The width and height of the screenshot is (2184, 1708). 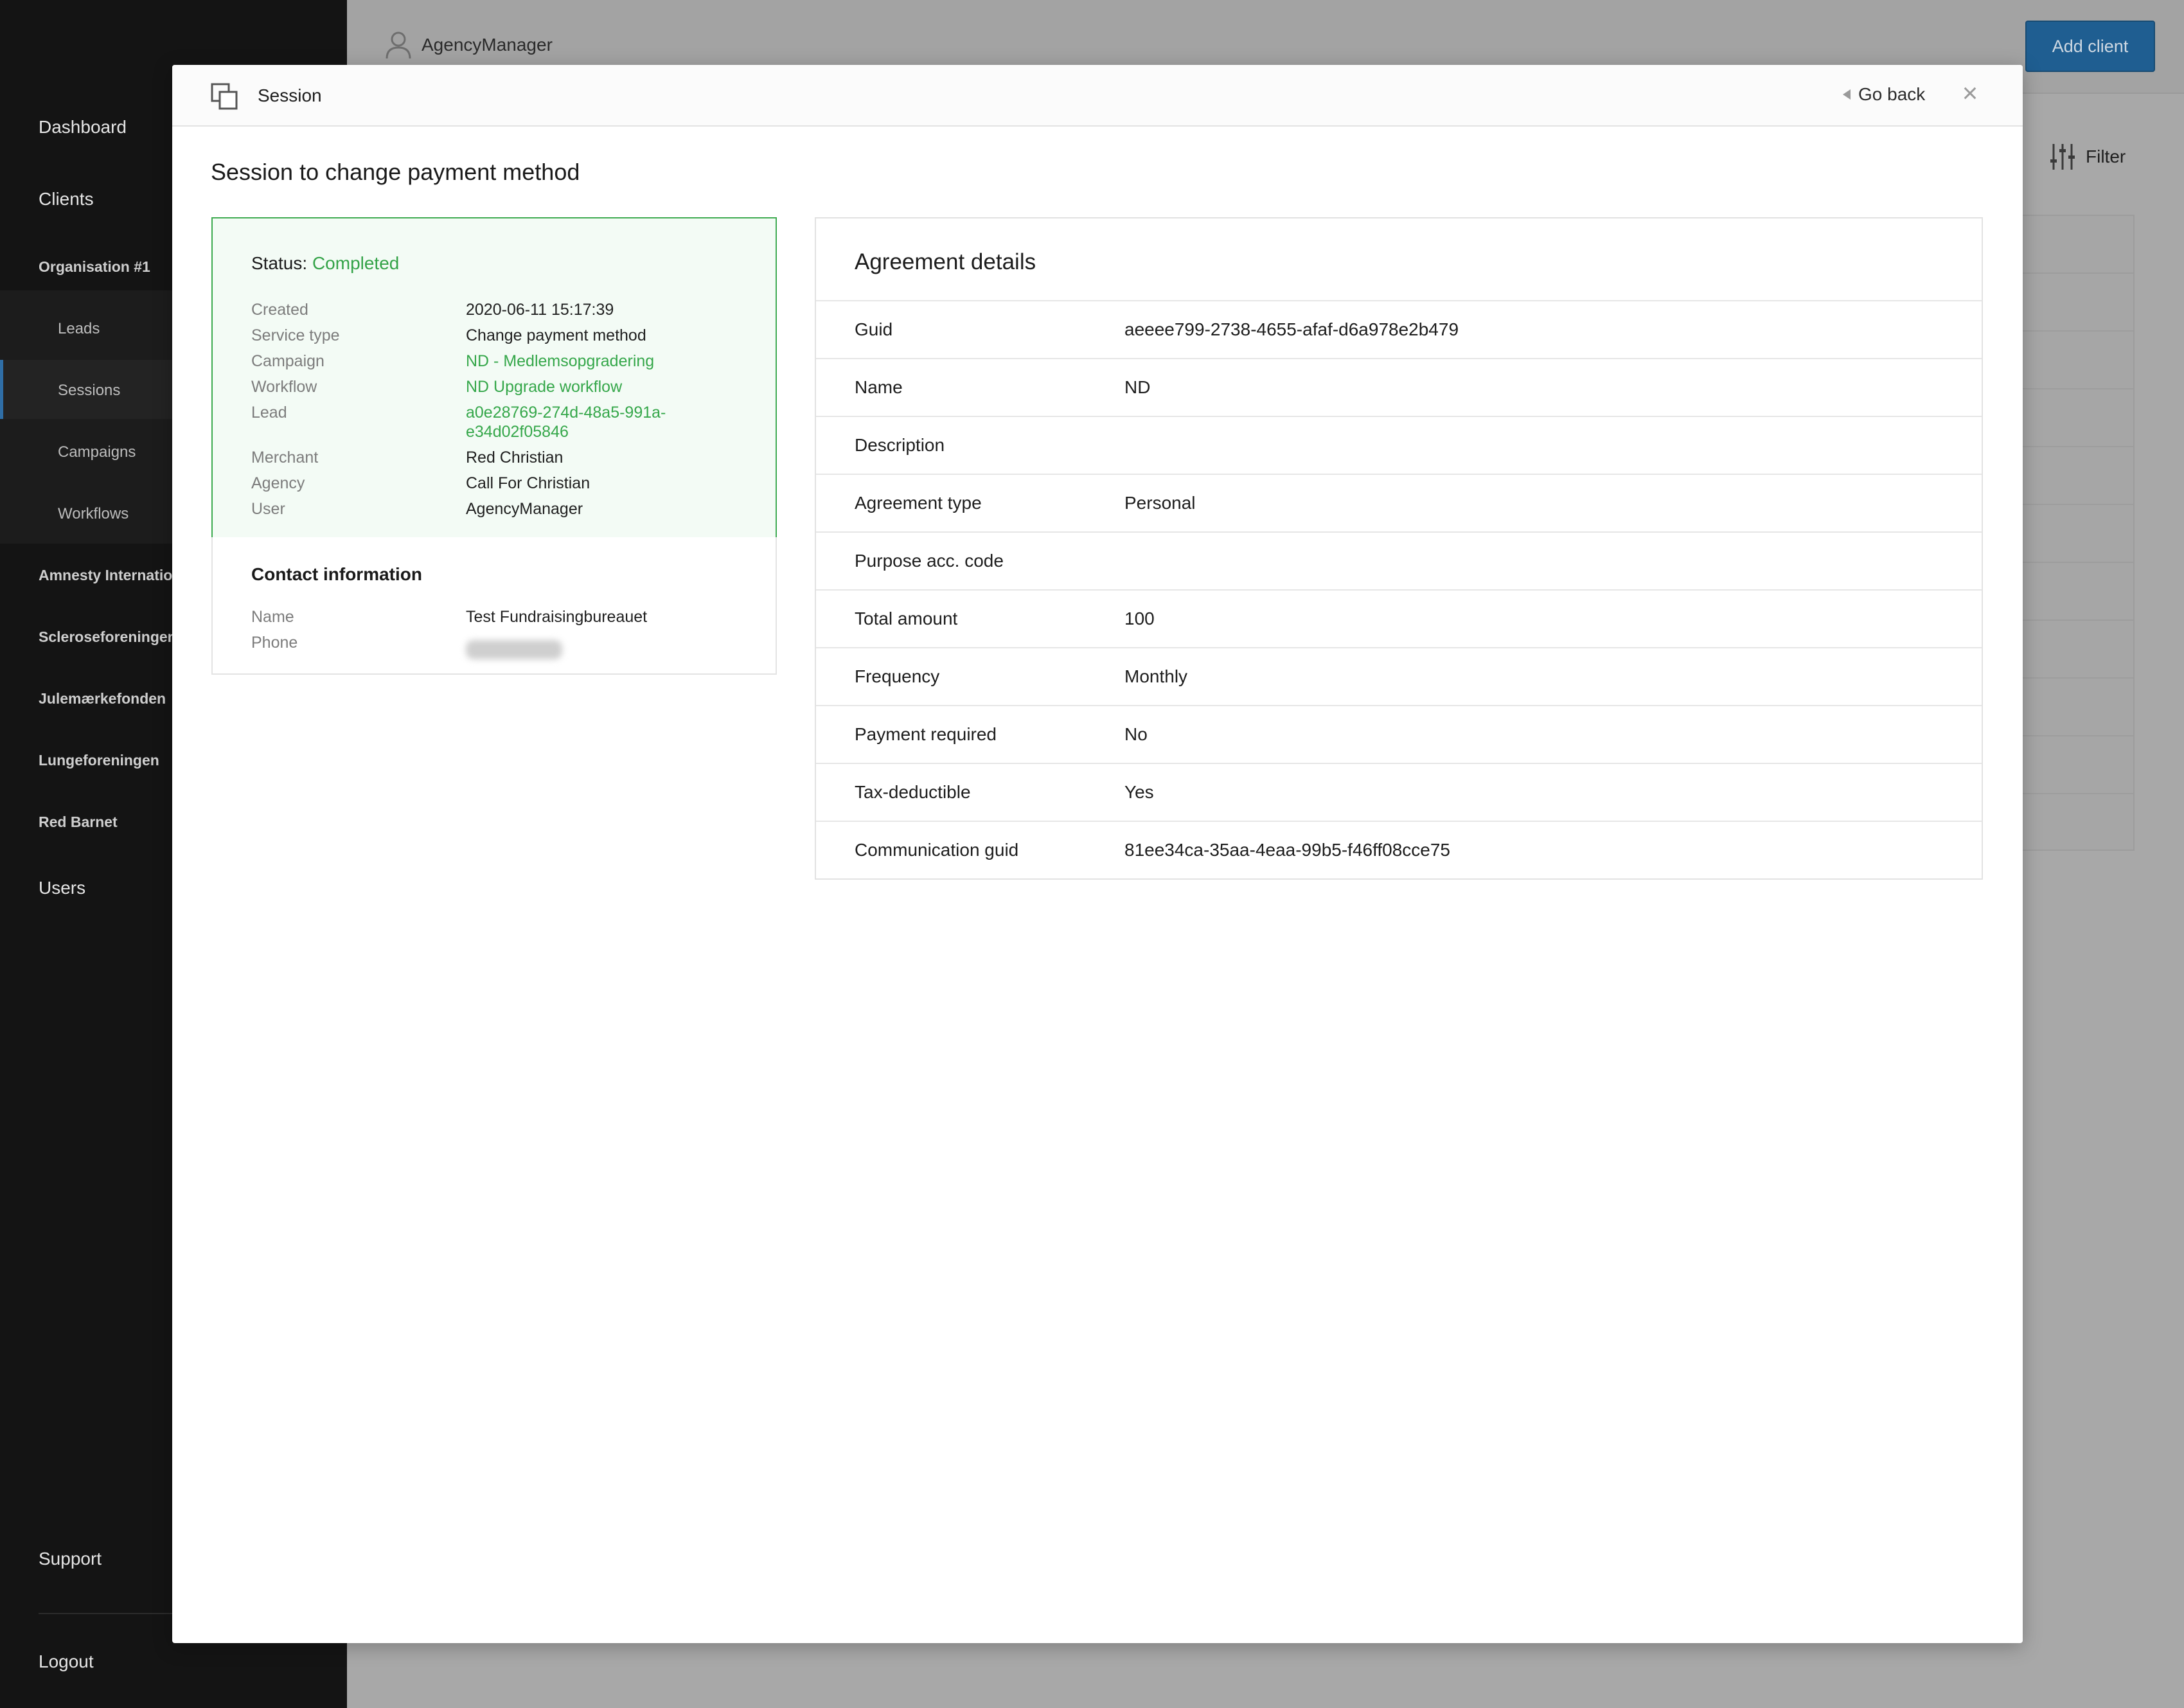 What do you see at coordinates (544, 387) in the screenshot?
I see `workflow-link: ND Upgrade workflow` at bounding box center [544, 387].